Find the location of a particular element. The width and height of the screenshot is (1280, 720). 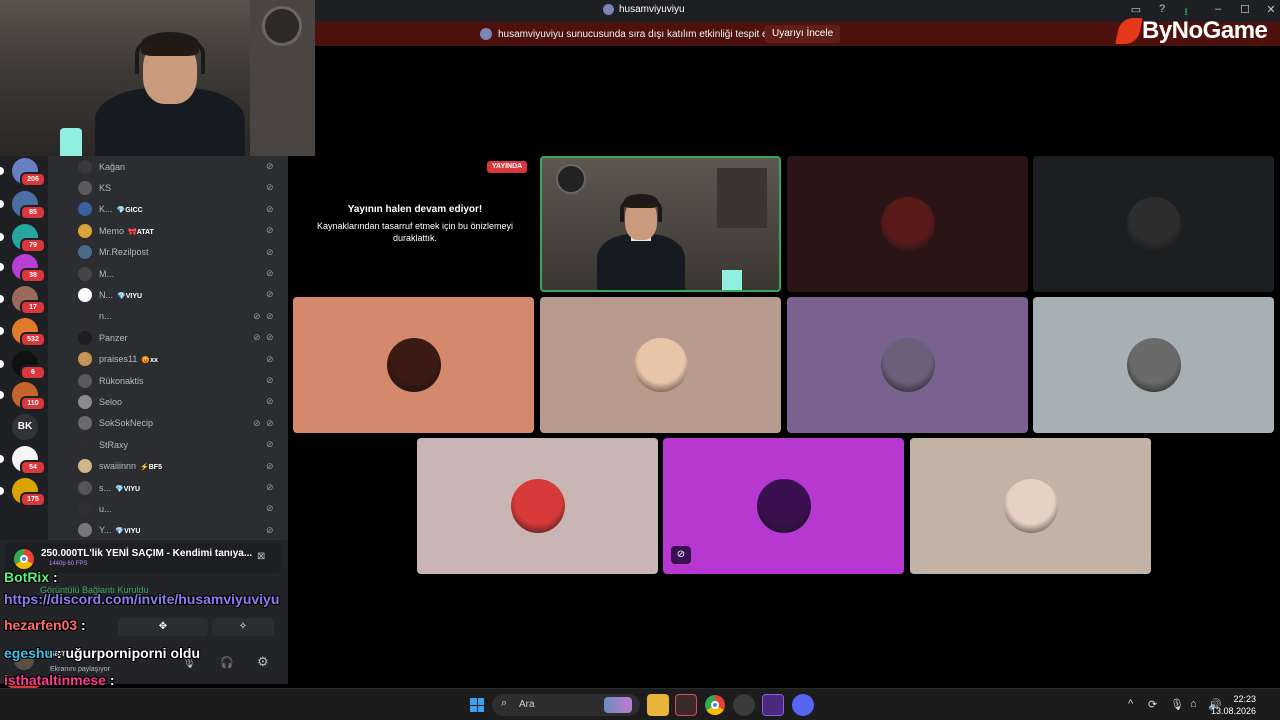

voice-member: n... ⊘ ⊘ is located at coordinates (168, 316).